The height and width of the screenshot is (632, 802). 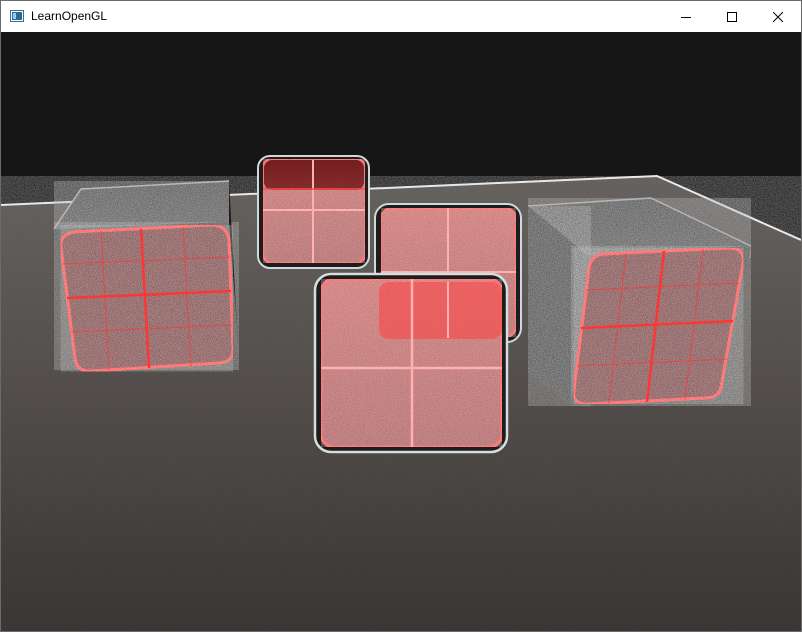 I want to click on right-cube-crate-face, so click(x=658, y=326).